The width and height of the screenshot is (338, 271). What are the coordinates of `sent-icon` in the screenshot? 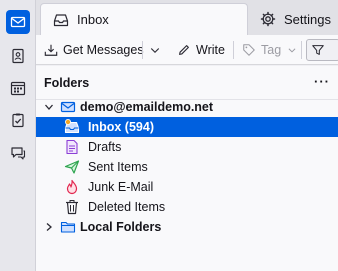 It's located at (72, 167).